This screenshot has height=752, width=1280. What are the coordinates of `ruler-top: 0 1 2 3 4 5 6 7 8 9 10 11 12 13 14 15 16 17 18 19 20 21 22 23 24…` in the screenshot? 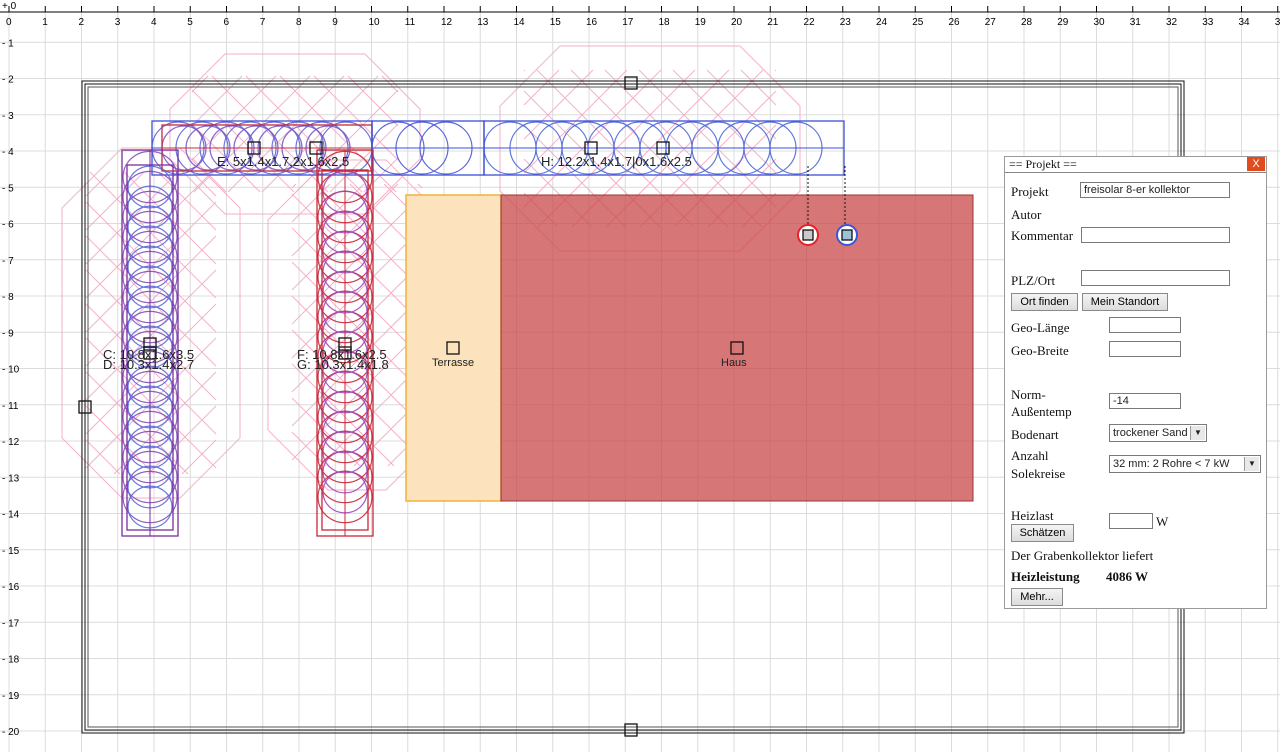 It's located at (640, 17).